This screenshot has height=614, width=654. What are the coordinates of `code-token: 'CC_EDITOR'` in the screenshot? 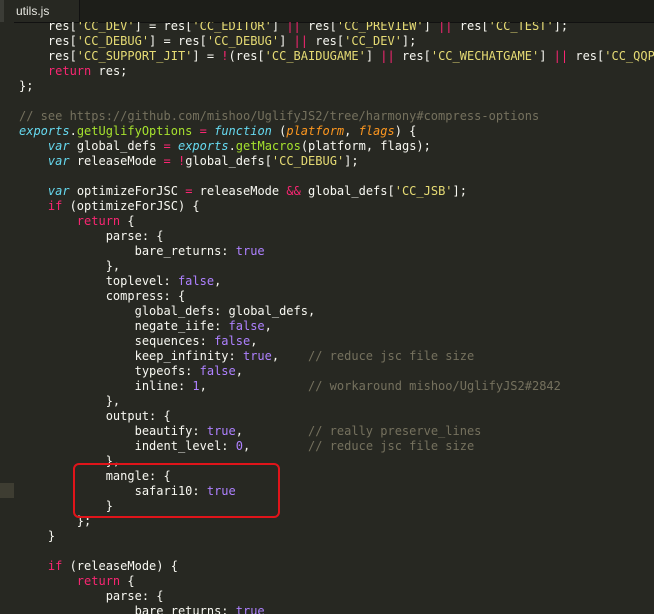 It's located at (232, 27).